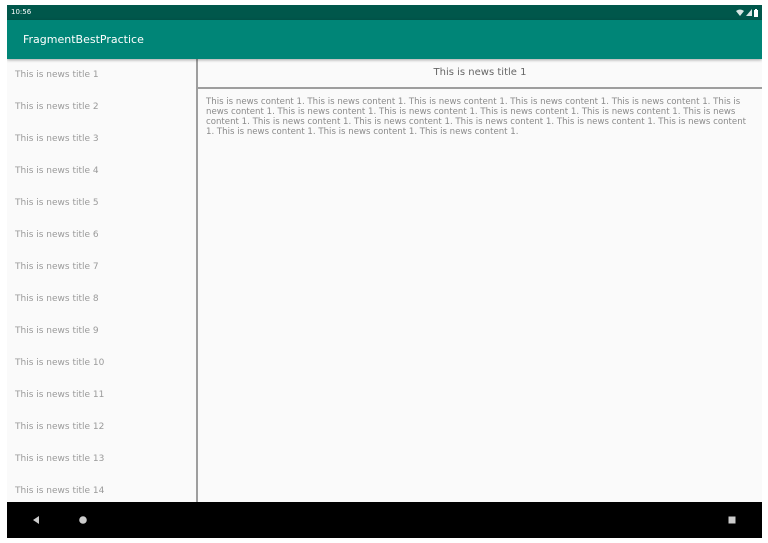 Image resolution: width=768 pixels, height=543 pixels. I want to click on news-list-item: This is news title 7, so click(101, 267).